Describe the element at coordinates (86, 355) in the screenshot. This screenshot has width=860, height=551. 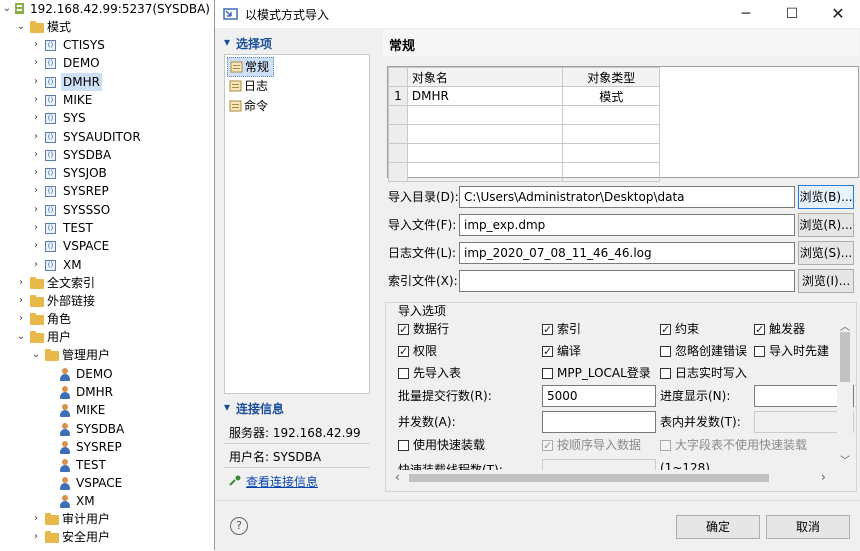
I see `tree-item-label: 管理用户` at that location.